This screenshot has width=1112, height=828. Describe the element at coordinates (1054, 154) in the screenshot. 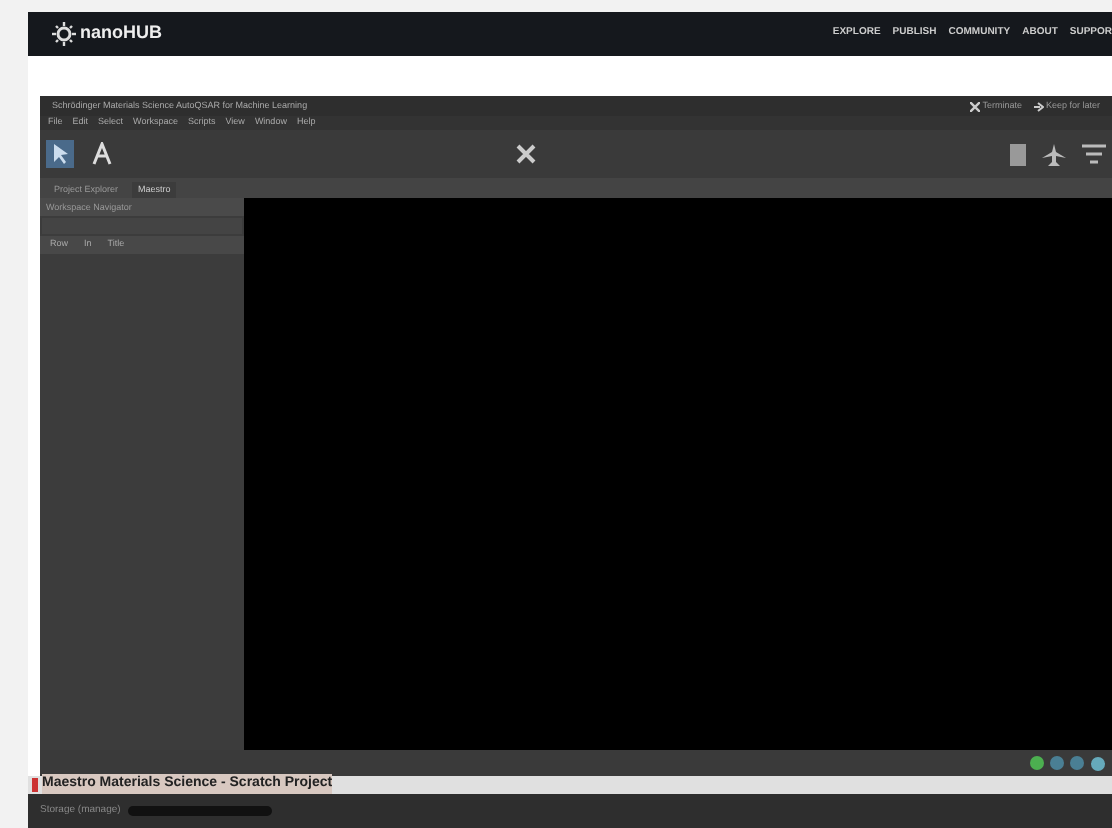

I see `plane-icon` at that location.